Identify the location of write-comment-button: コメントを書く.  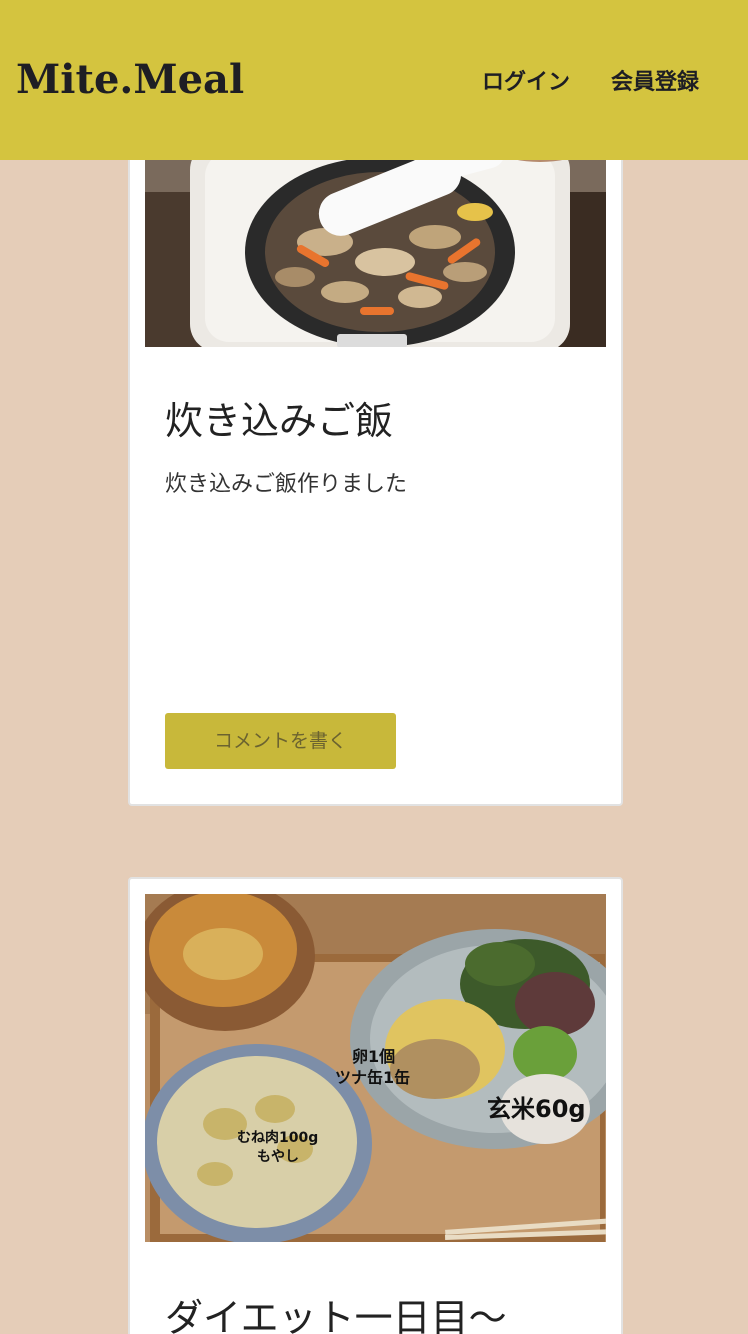
(280, 741).